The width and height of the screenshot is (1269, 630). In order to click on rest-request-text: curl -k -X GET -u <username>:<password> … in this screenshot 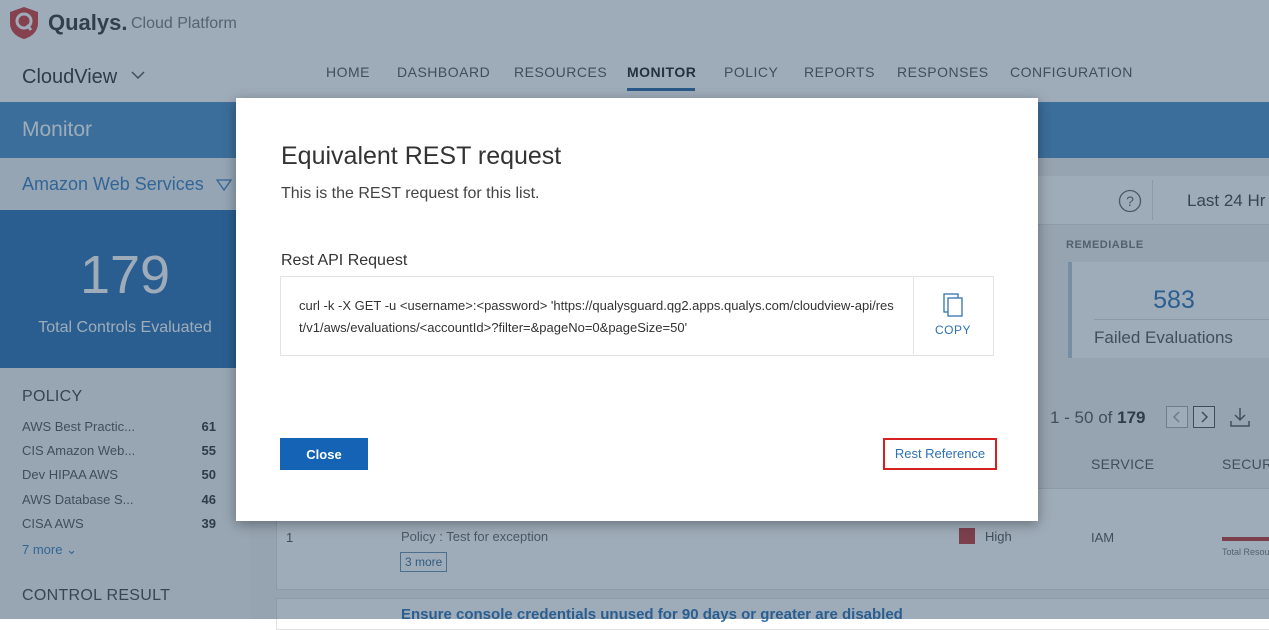, I will do `click(596, 317)`.